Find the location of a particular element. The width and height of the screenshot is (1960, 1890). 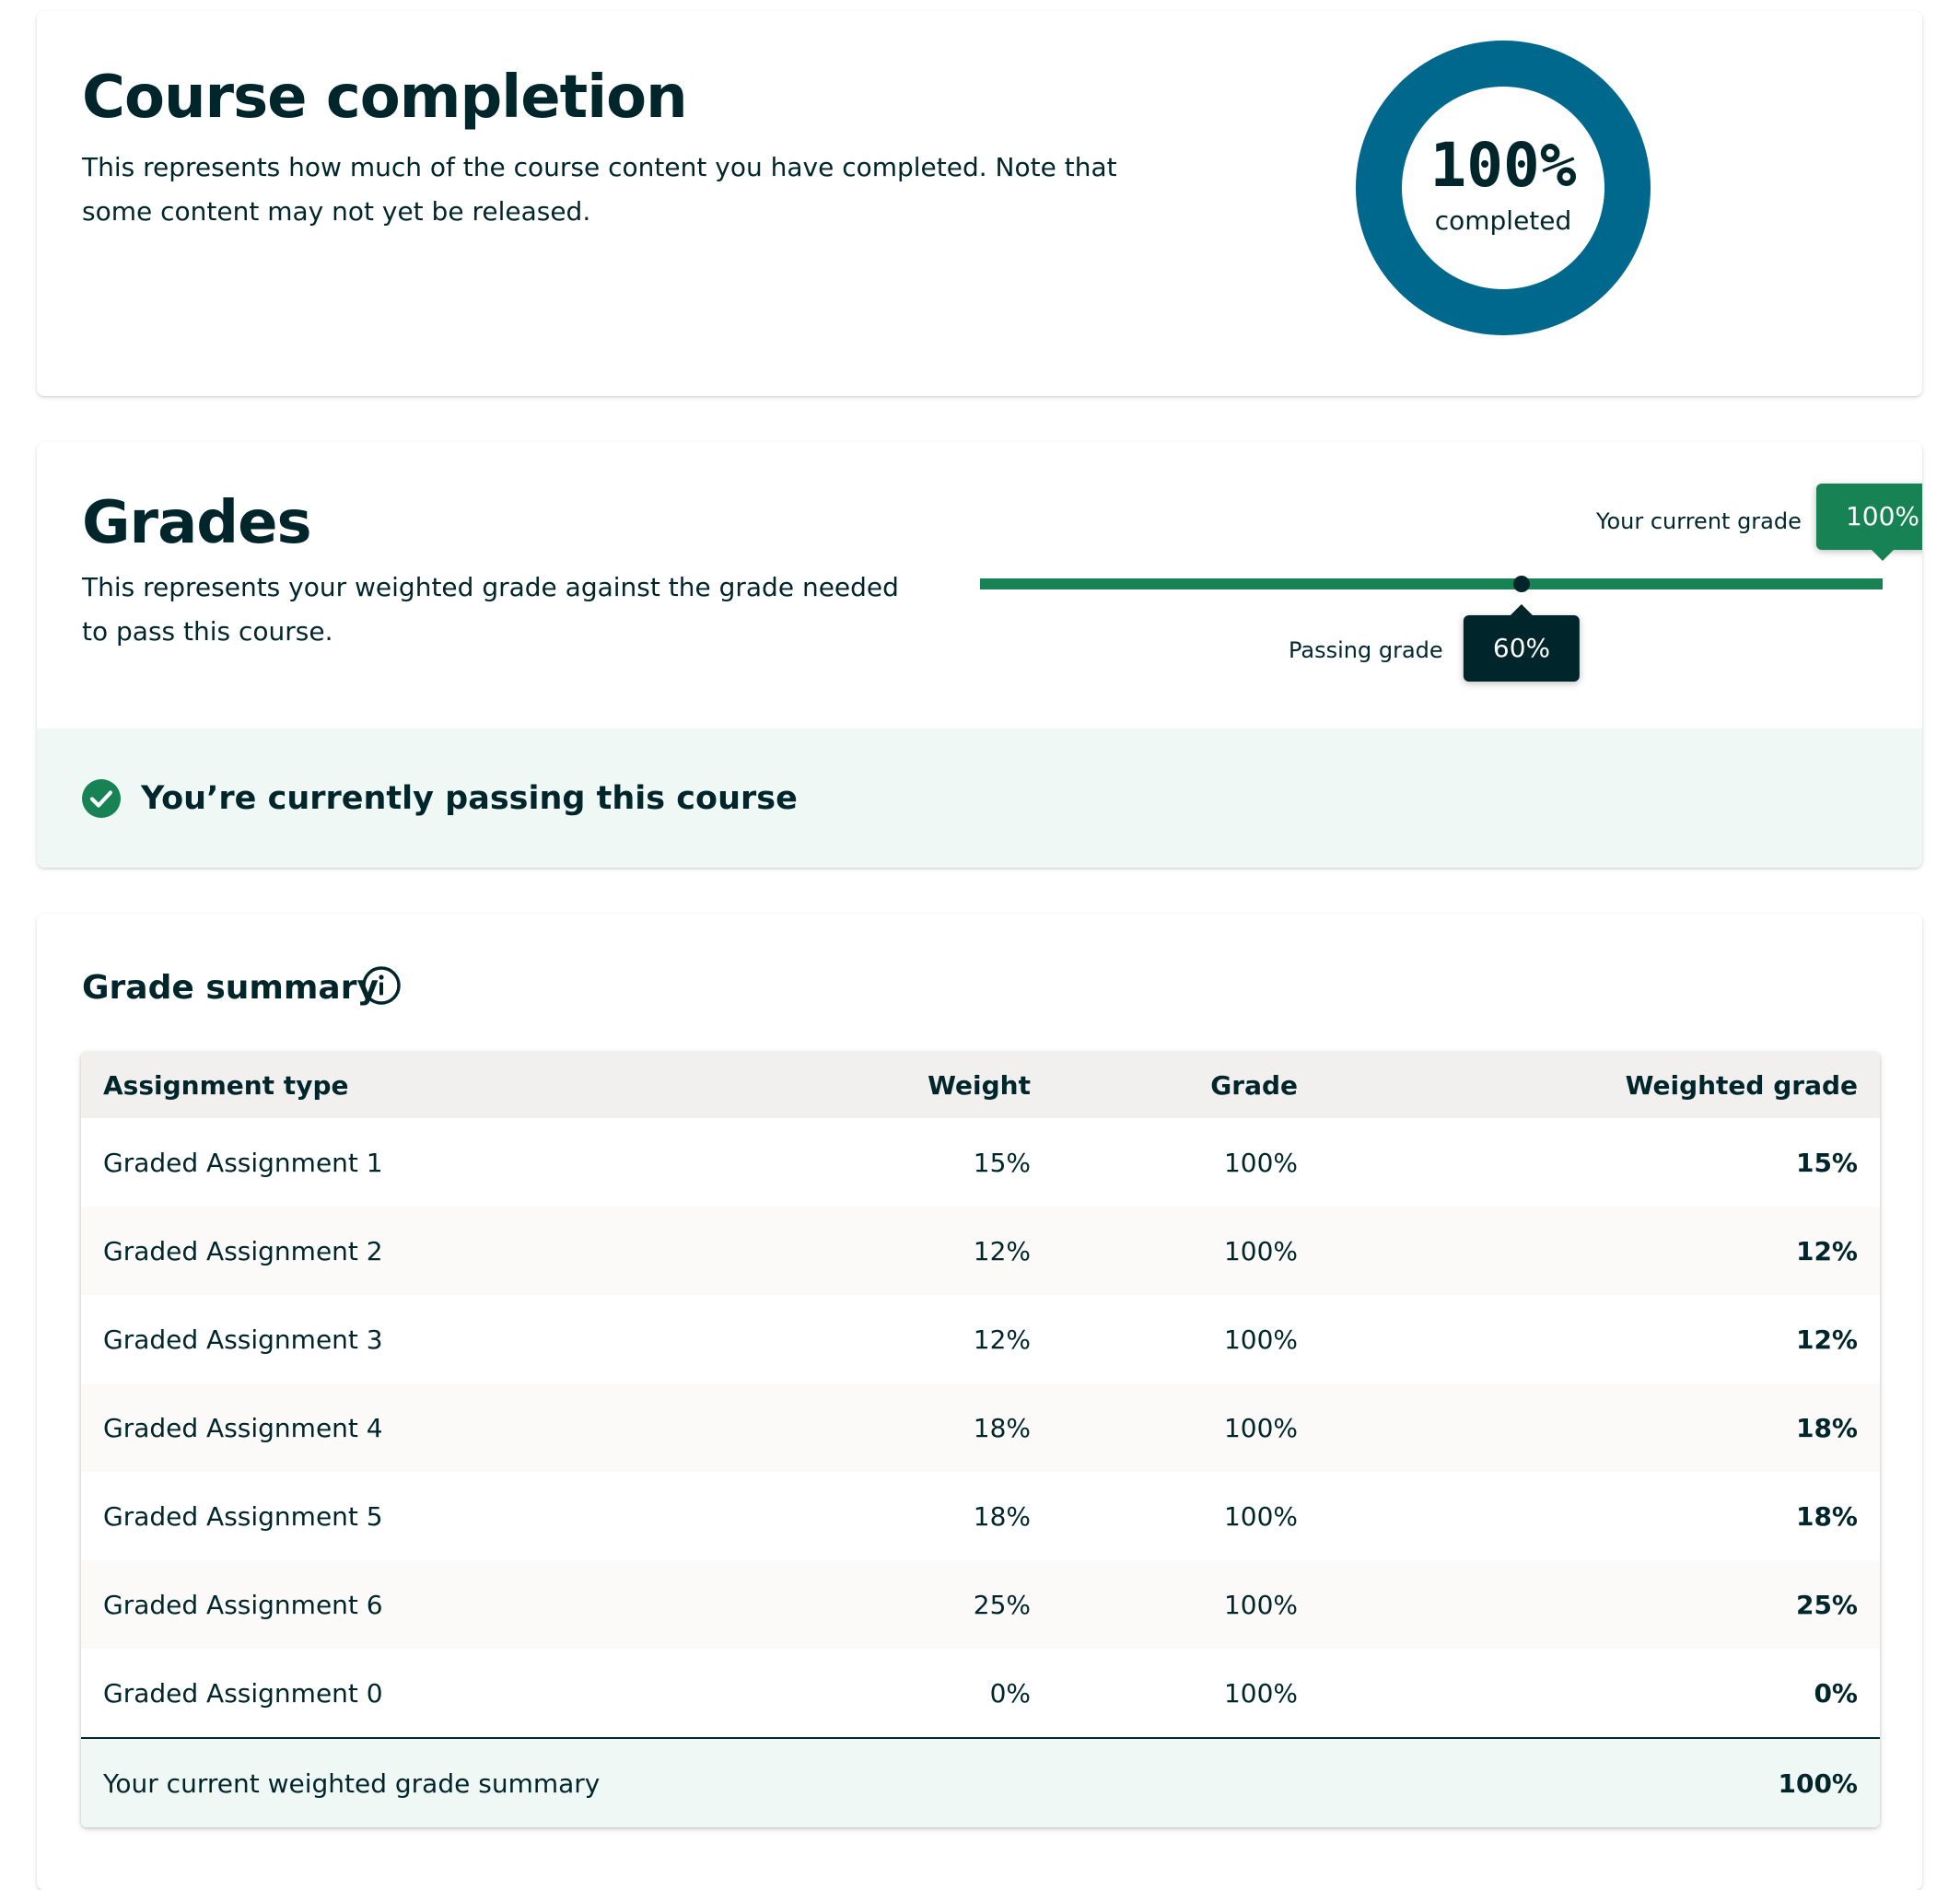

table-row: Graded Assignment 6 25% 100% 25% is located at coordinates (980, 1604).